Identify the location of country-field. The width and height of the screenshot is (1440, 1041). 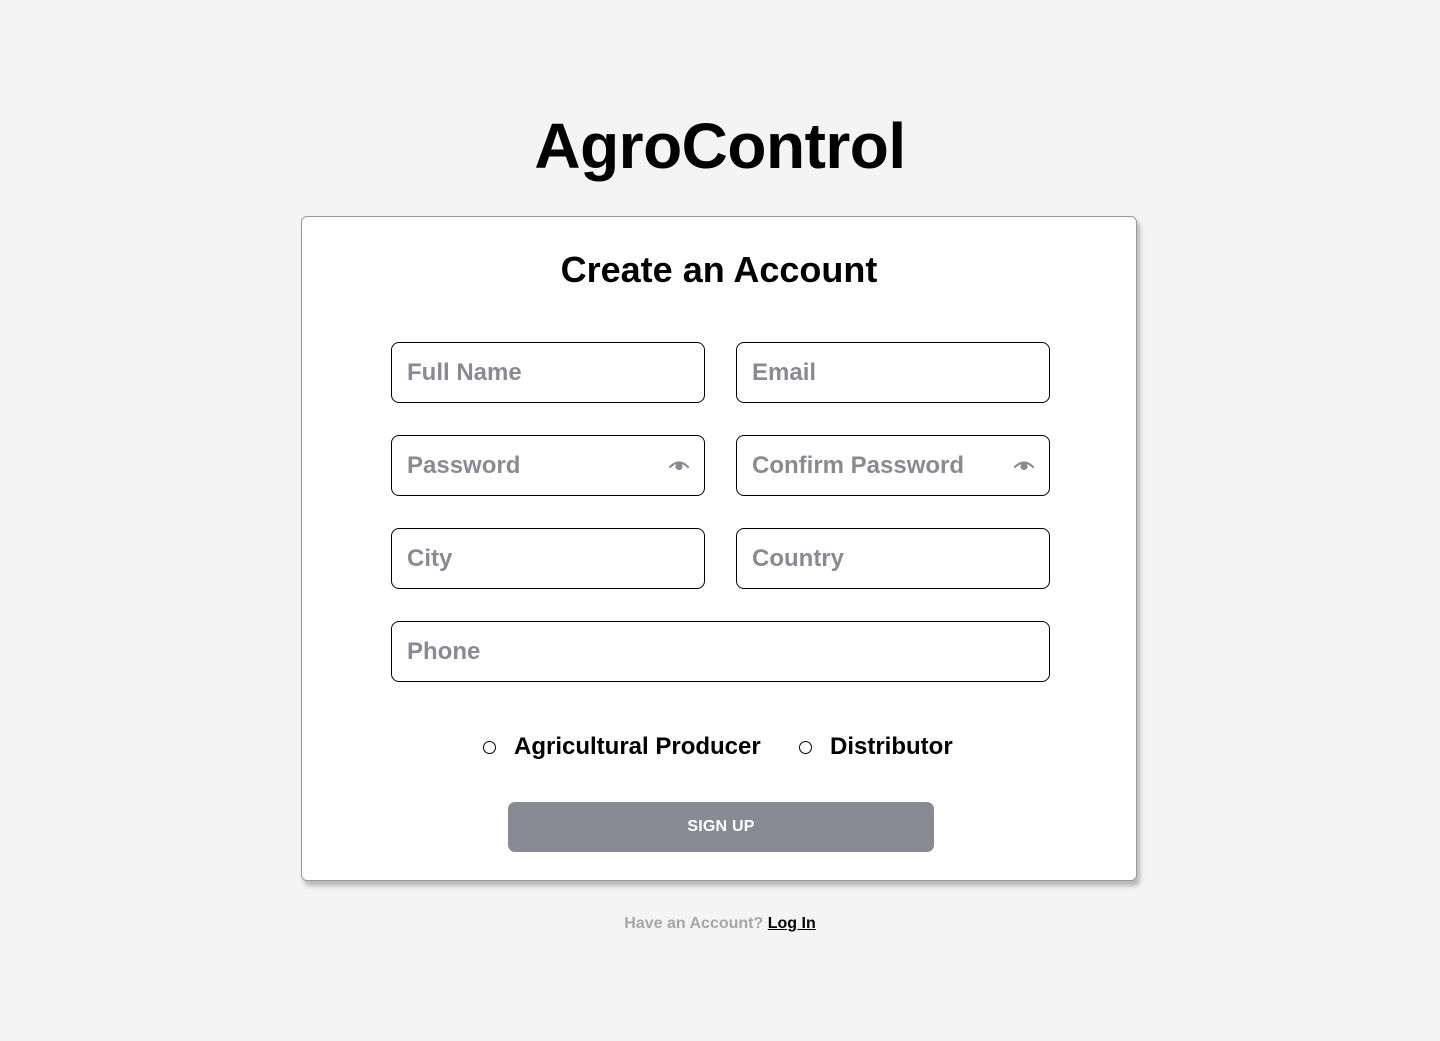
(893, 558).